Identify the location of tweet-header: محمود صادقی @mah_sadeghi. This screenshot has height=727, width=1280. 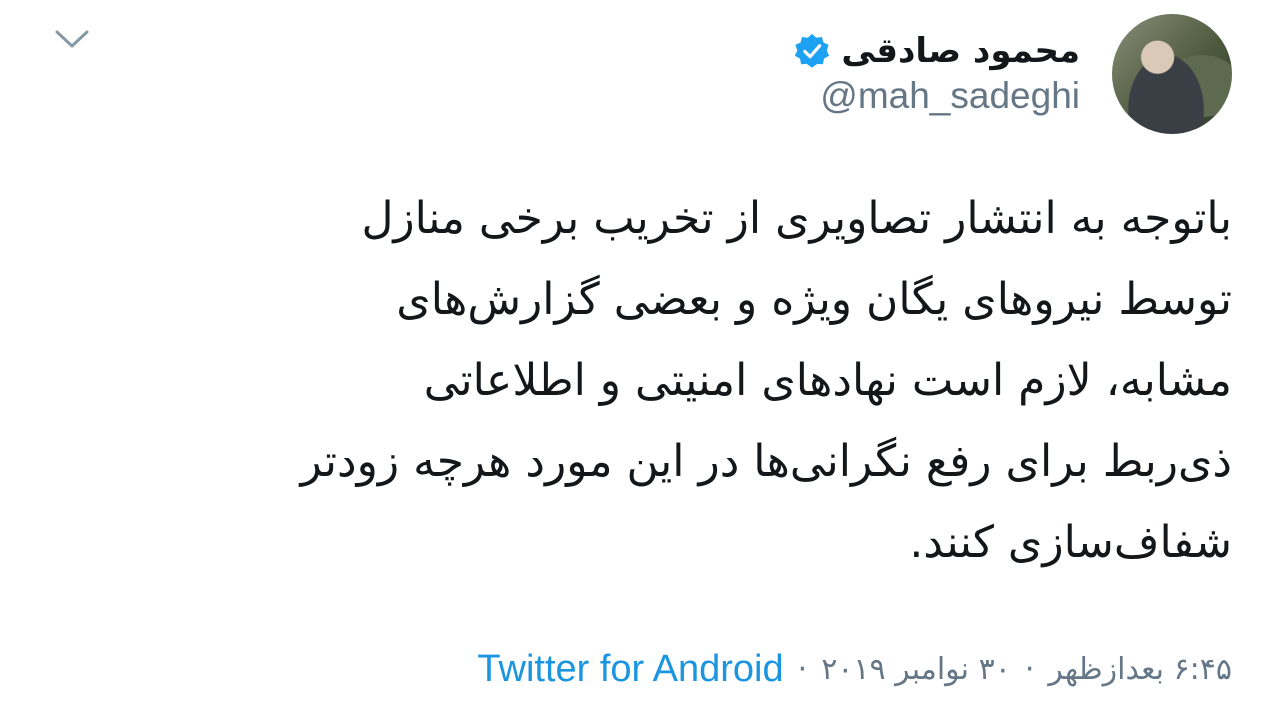
(1012, 74).